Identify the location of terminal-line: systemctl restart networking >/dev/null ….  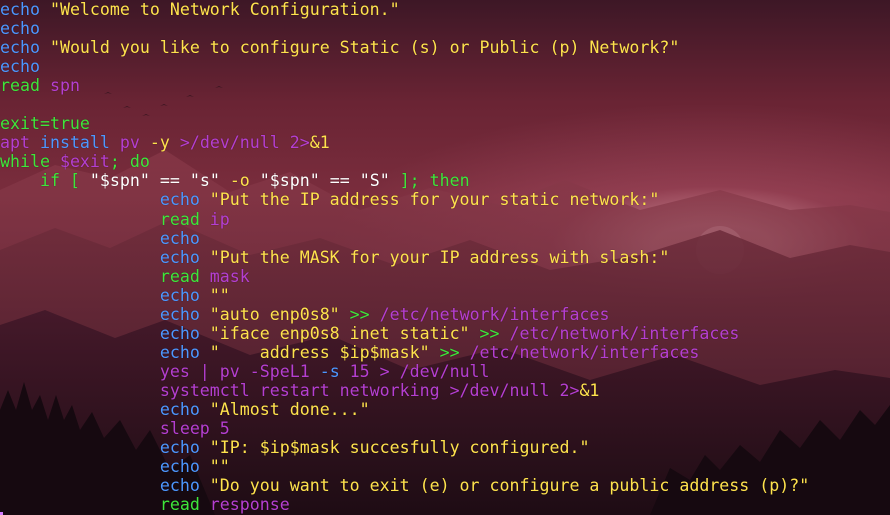
(445, 390).